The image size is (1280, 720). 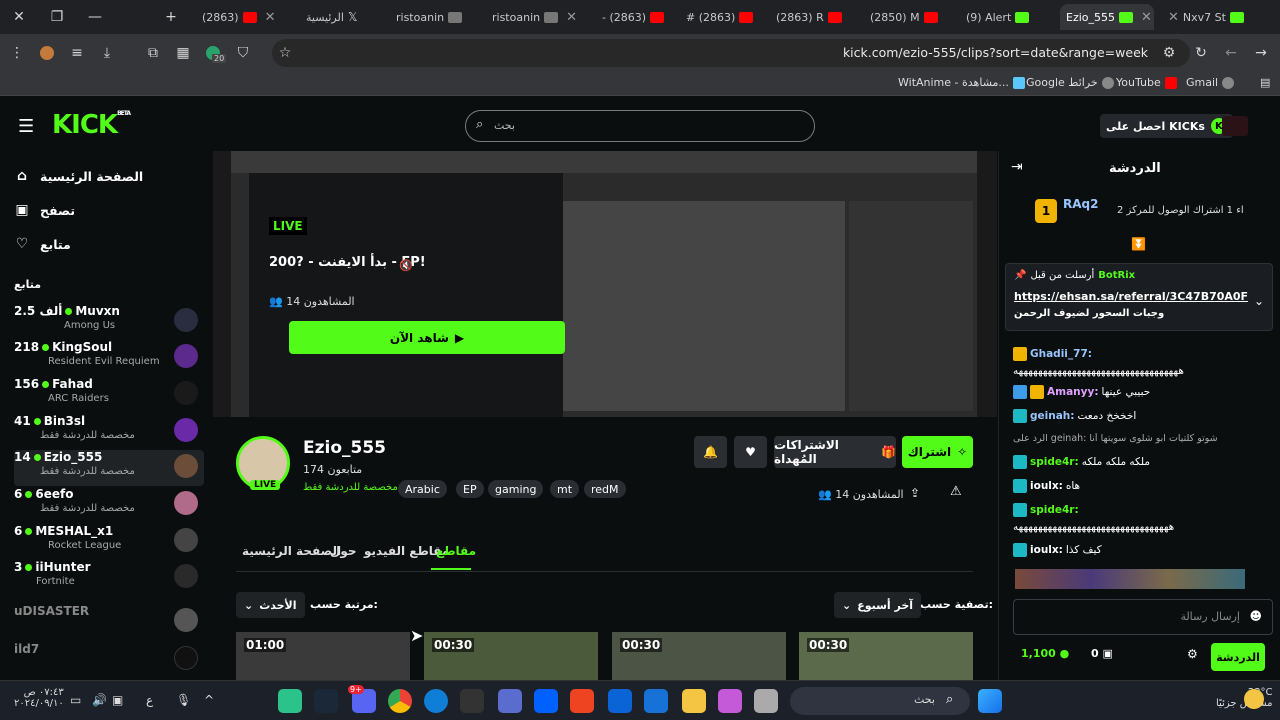 What do you see at coordinates (153, 53) in the screenshot?
I see `extensions-icon: ⧉` at bounding box center [153, 53].